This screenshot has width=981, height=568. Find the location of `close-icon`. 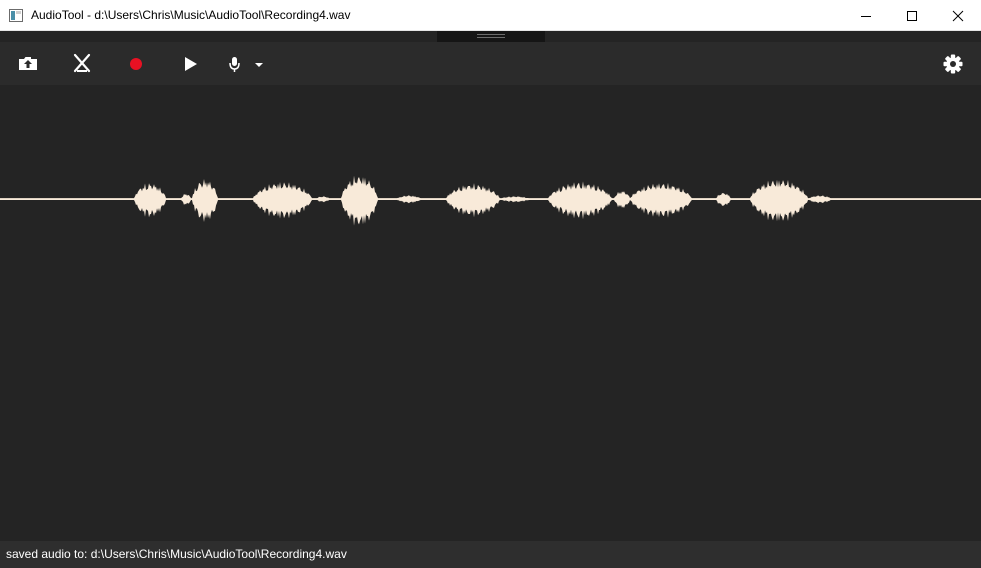

close-icon is located at coordinates (958, 16).